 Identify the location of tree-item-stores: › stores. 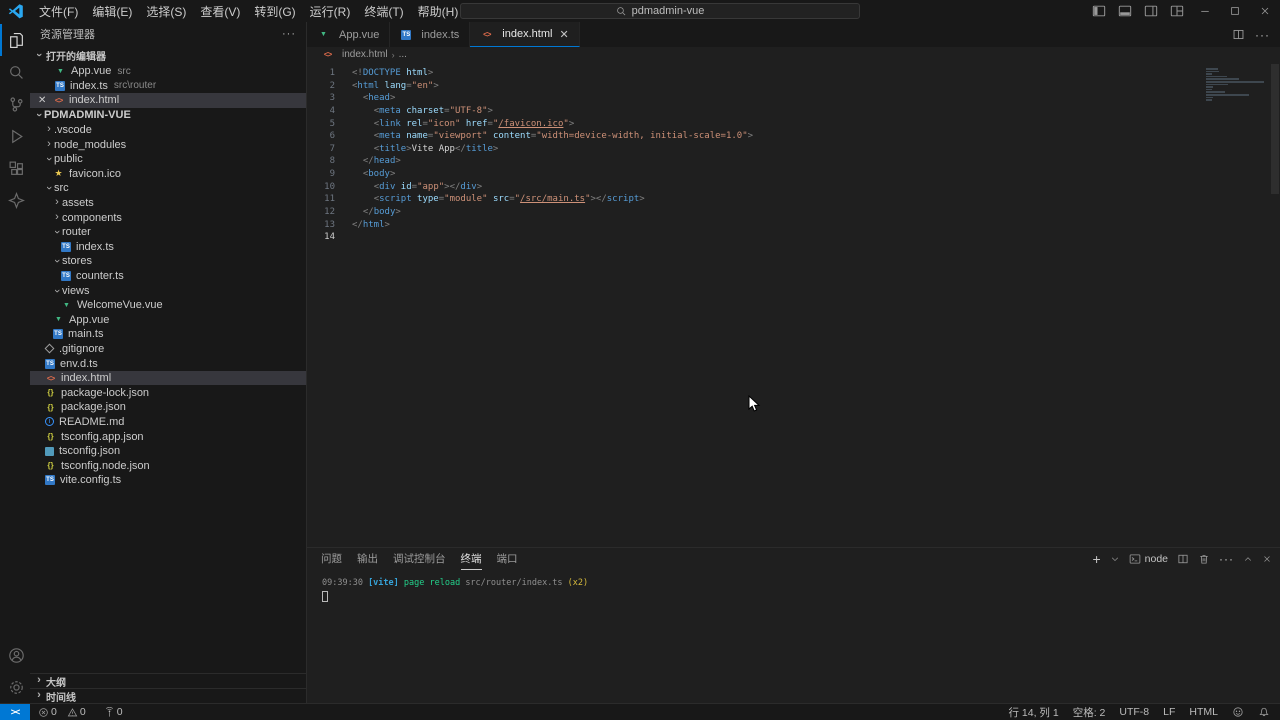
(168, 261).